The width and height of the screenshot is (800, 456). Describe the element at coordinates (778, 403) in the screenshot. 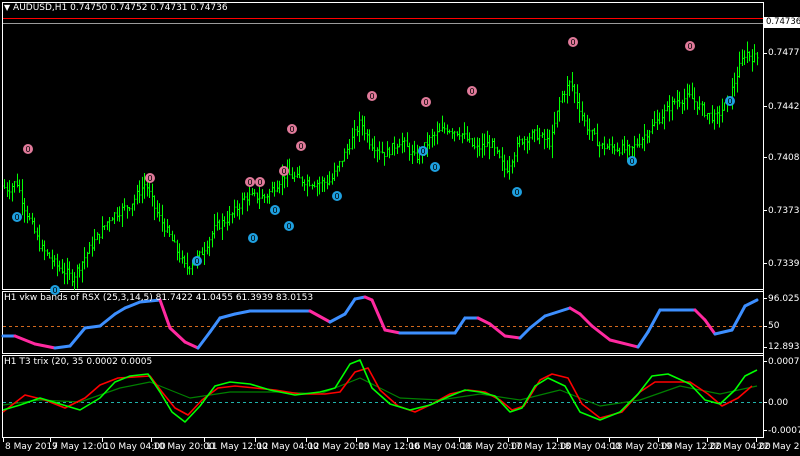

I see `trix-scale-label: 0.00` at that location.